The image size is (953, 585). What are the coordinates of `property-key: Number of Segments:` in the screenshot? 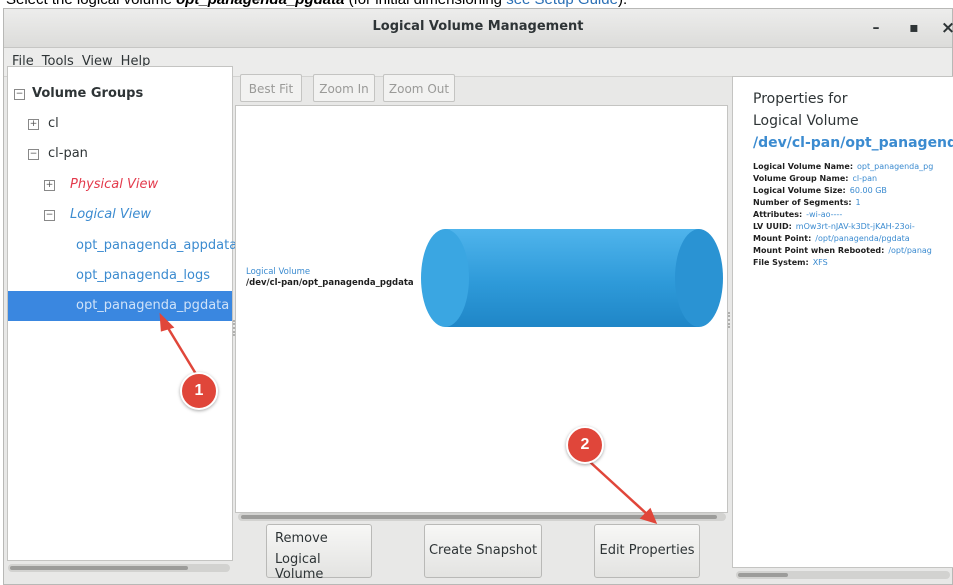 It's located at (802, 202).